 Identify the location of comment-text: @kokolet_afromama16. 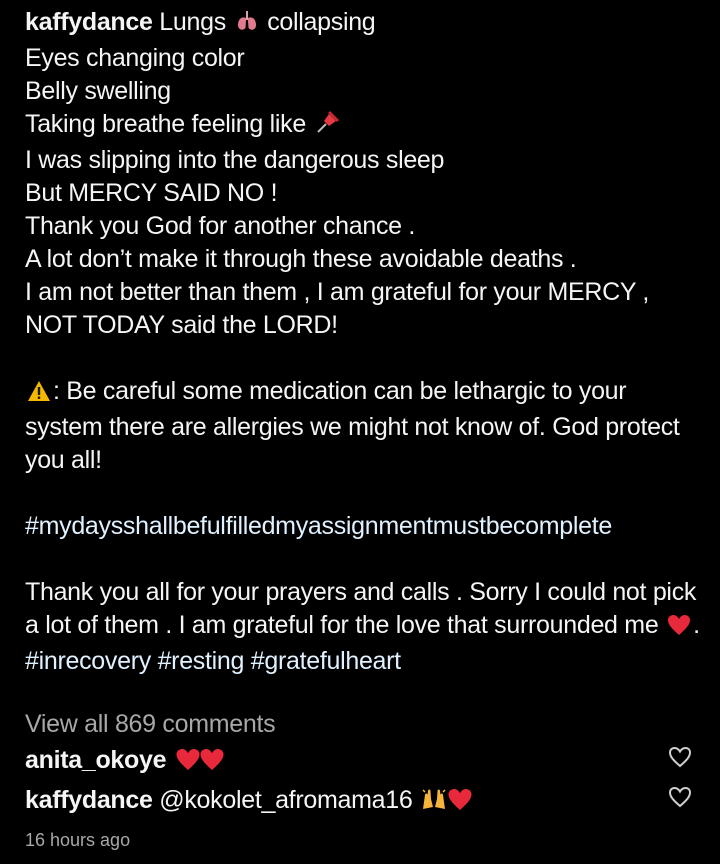
(285, 800).